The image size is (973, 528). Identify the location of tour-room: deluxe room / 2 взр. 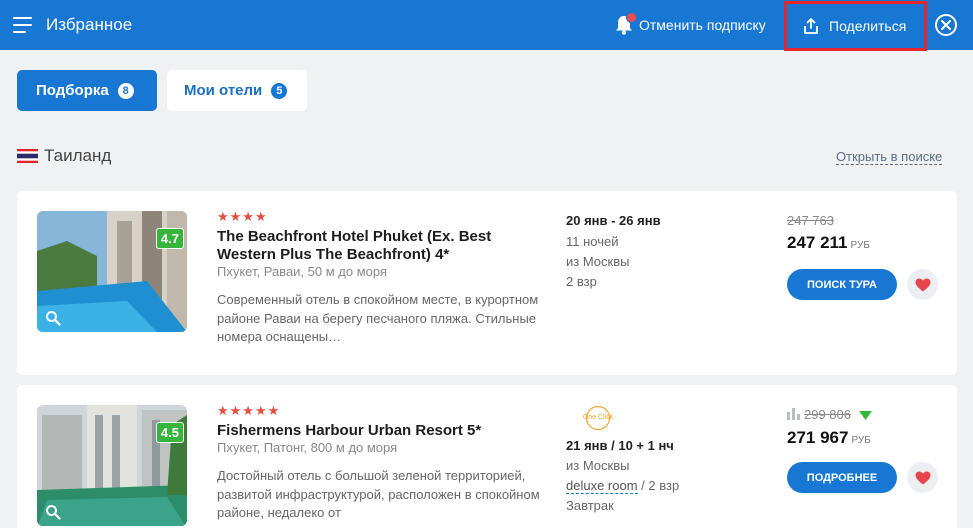
(623, 486).